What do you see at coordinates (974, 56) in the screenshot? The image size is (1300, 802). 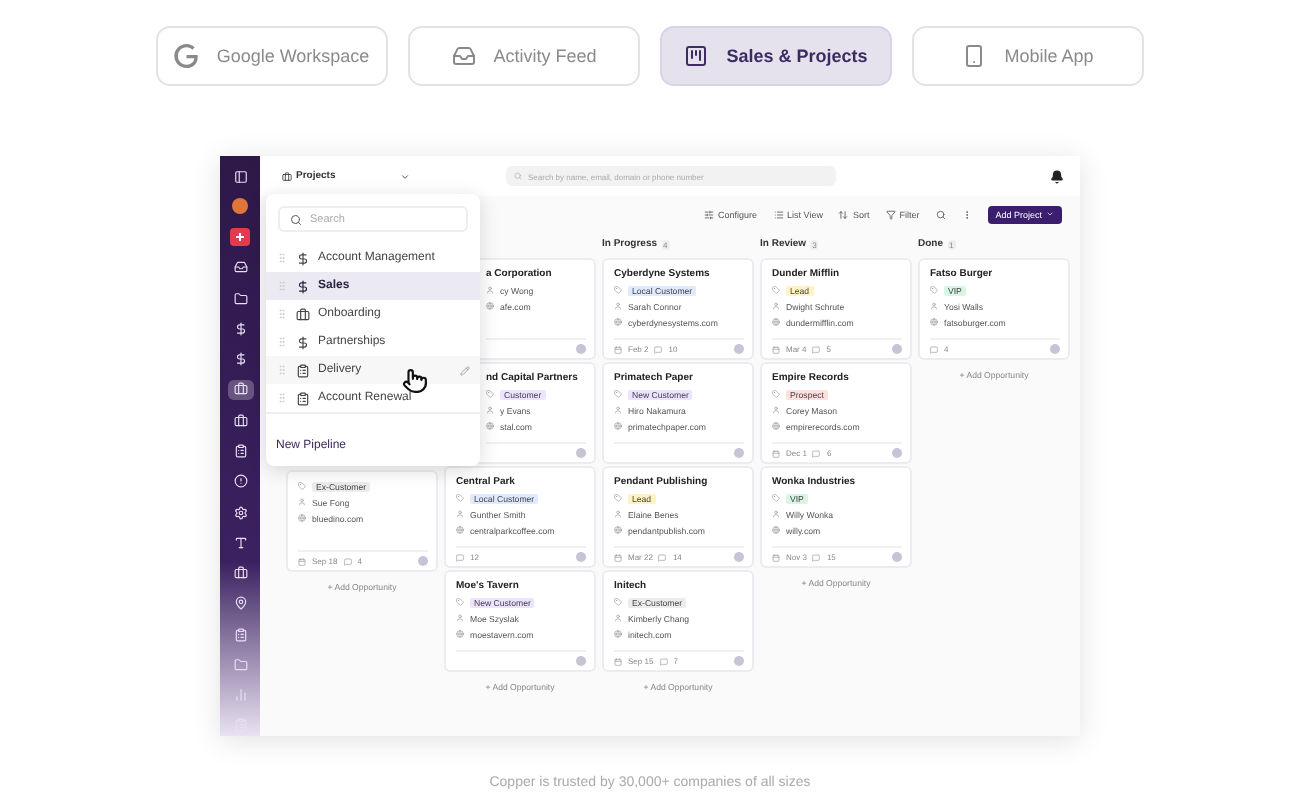 I see `phone-icon` at bounding box center [974, 56].